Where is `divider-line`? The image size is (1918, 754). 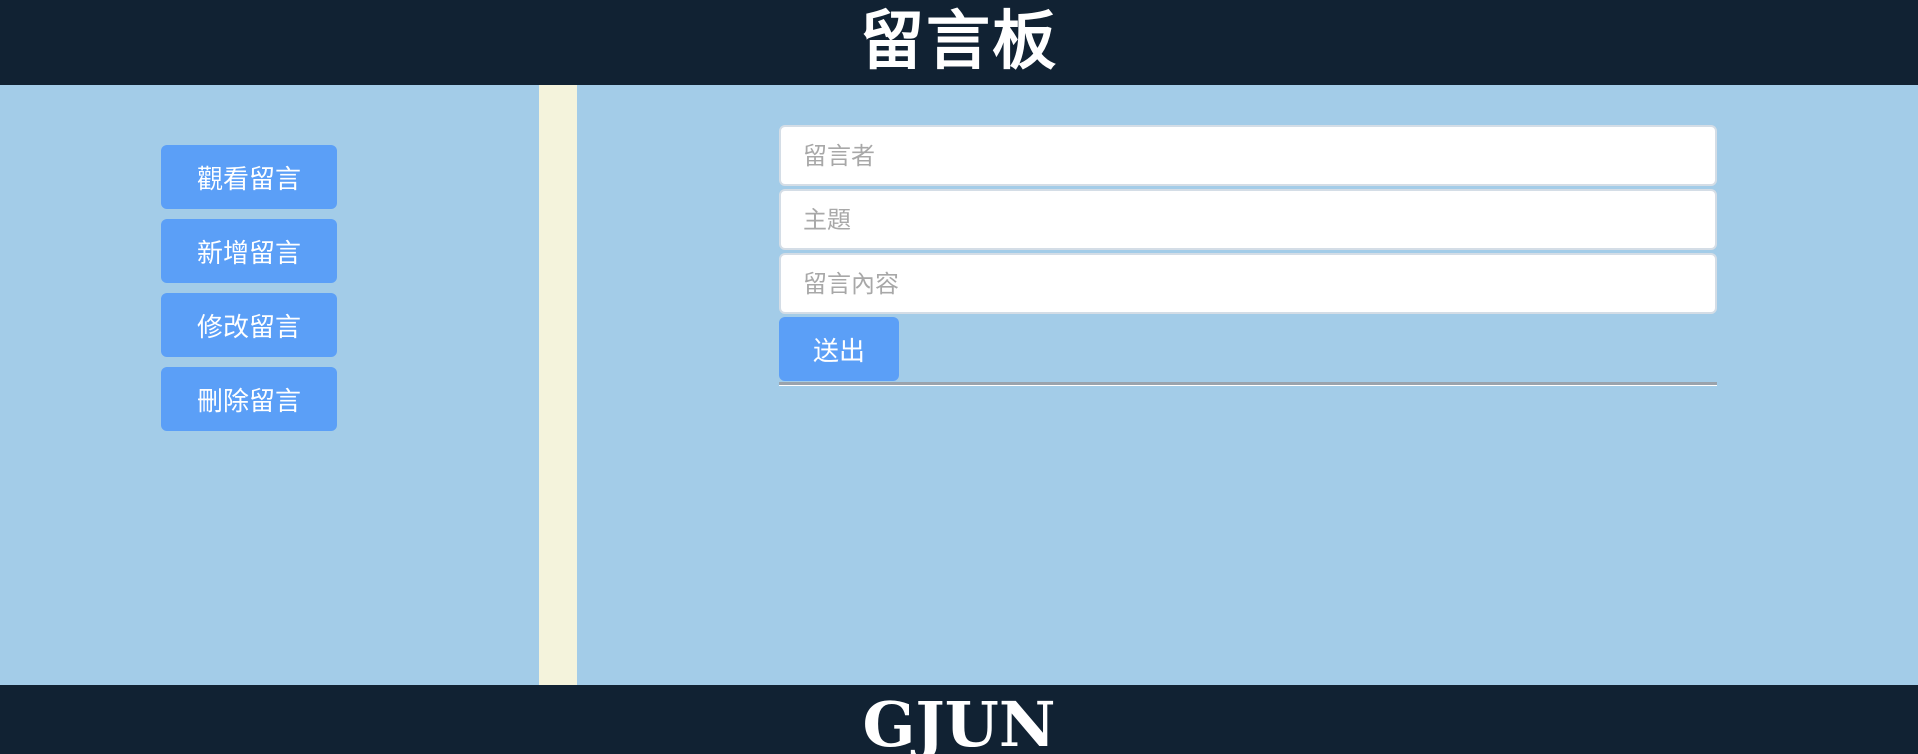 divider-line is located at coordinates (1248, 384).